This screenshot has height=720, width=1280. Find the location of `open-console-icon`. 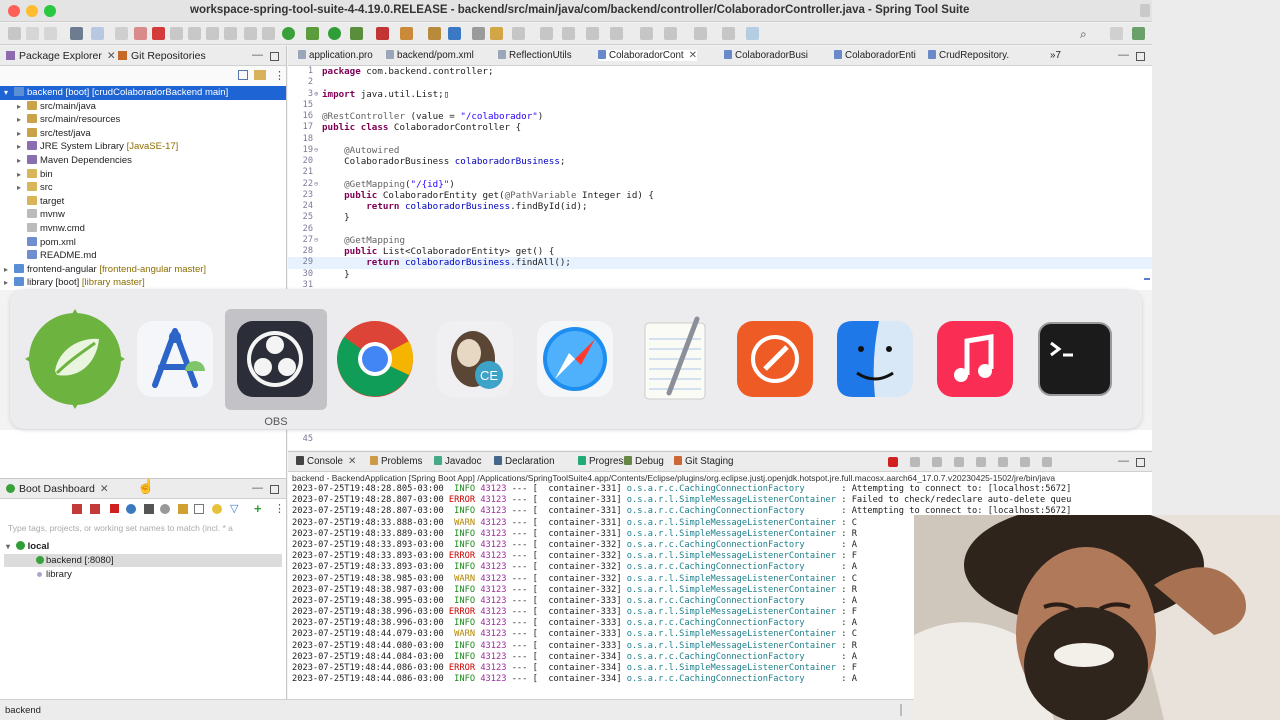

open-console-icon is located at coordinates (149, 509).